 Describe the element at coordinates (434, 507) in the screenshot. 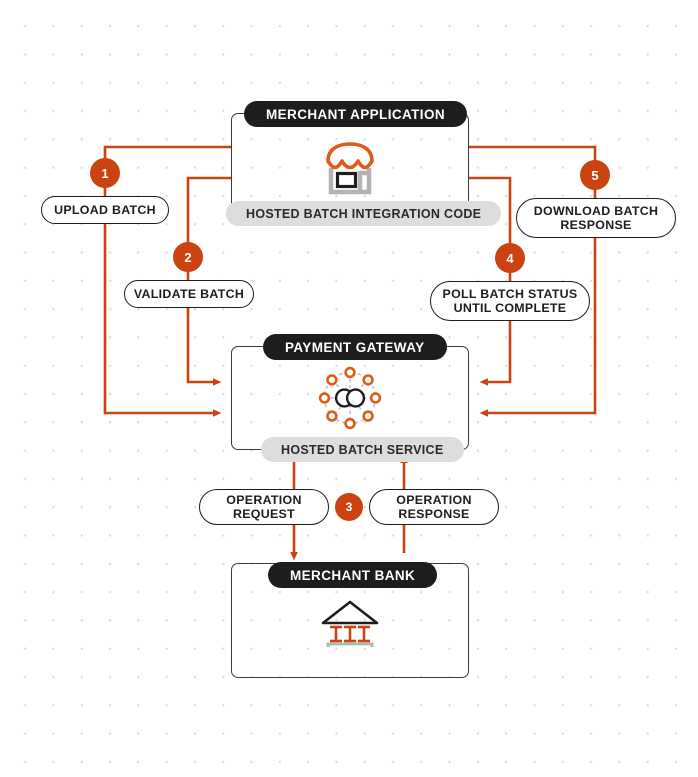

I see `pill-operation-response: OPERATION RESPONSE` at that location.